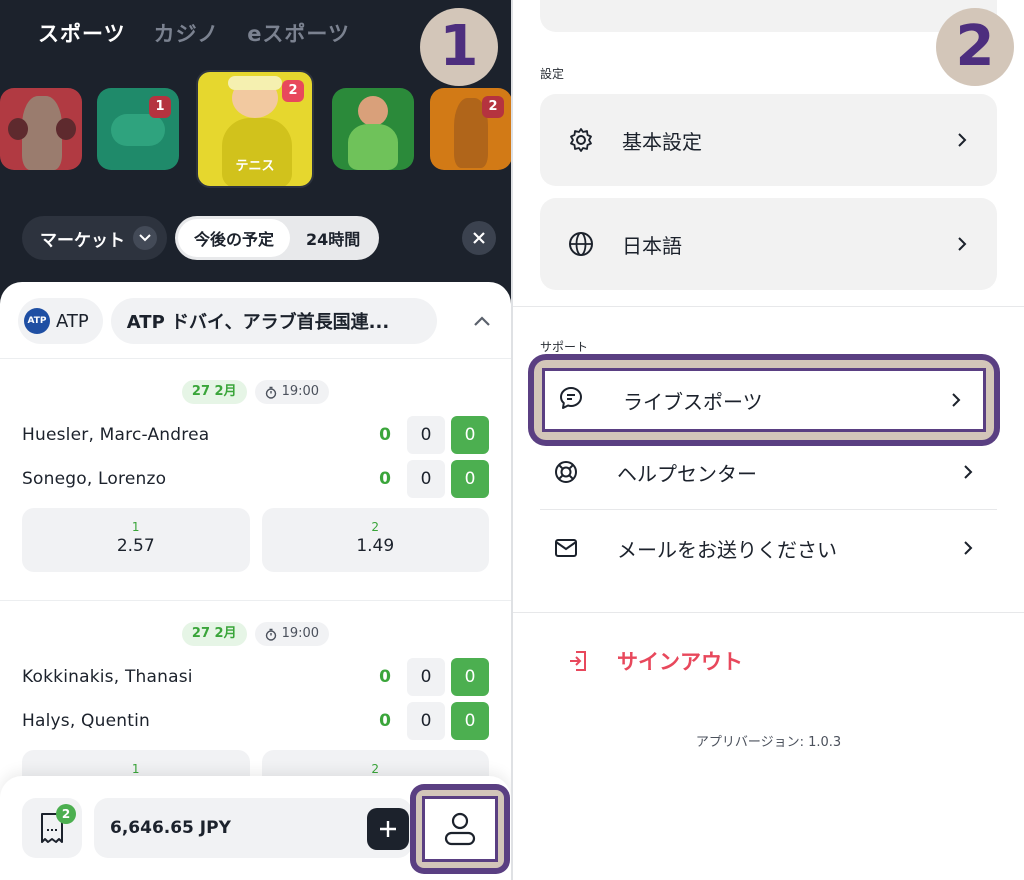  I want to click on highlight-frame: ライブスポーツ, so click(764, 400).